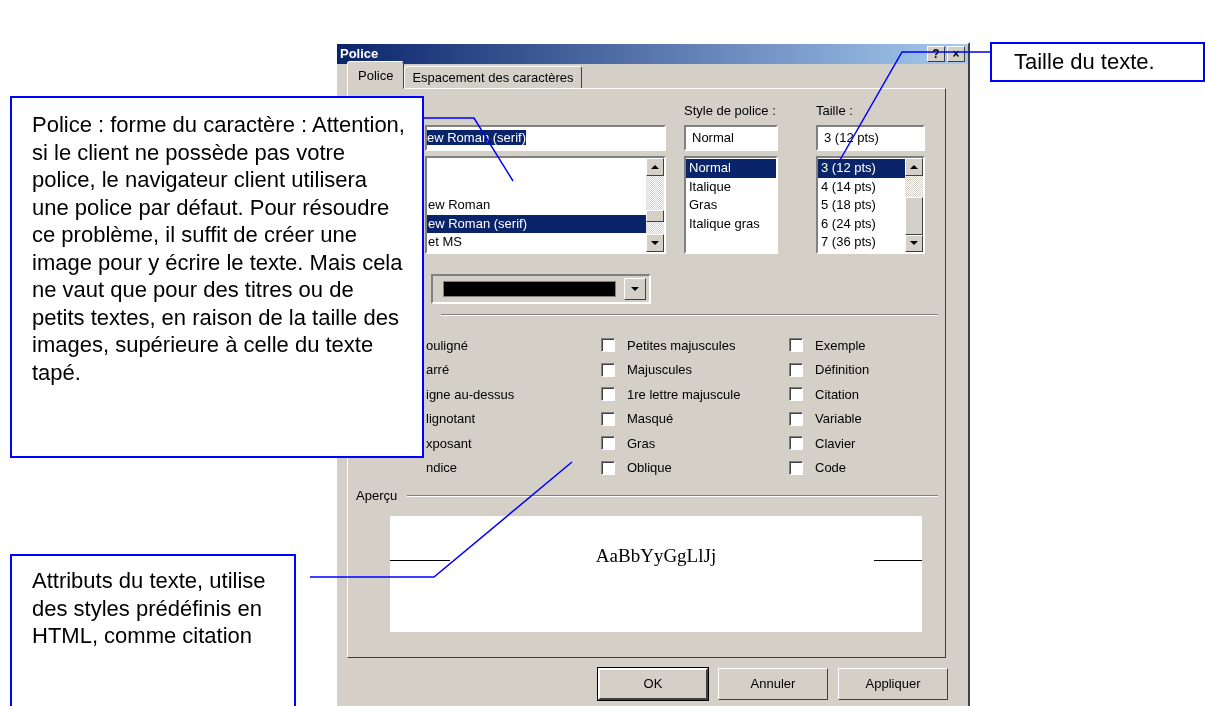  I want to click on dialog-button: OK, so click(653, 684).